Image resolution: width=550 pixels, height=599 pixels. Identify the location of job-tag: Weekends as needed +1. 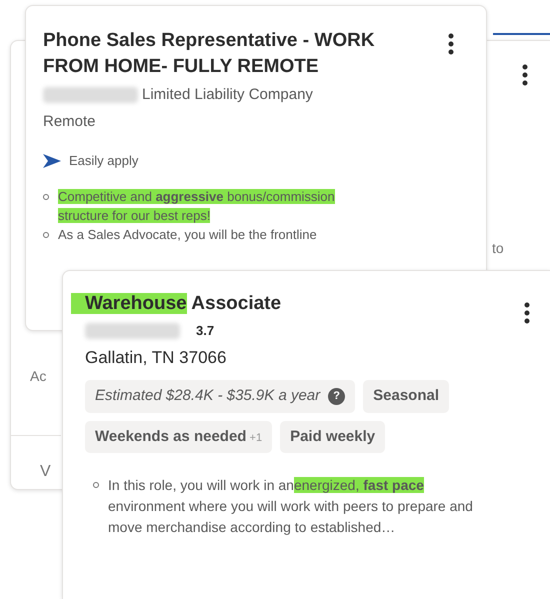
(178, 436).